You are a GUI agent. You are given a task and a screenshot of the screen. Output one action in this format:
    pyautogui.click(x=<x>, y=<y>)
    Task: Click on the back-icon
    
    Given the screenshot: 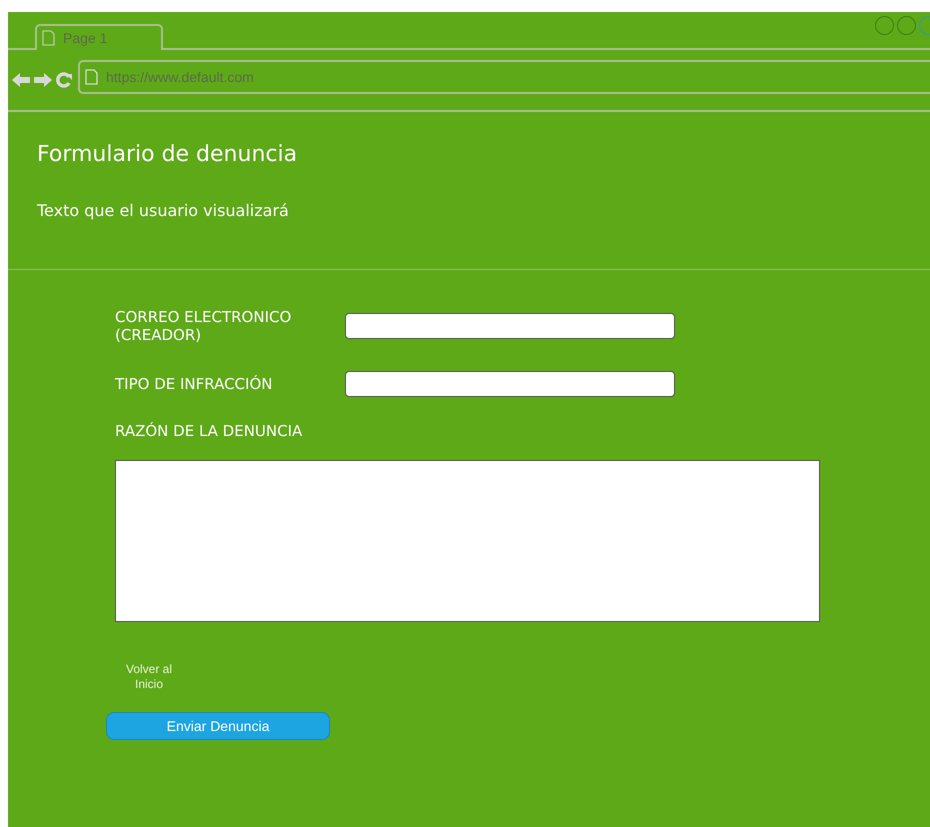 What is the action you would take?
    pyautogui.click(x=21, y=80)
    